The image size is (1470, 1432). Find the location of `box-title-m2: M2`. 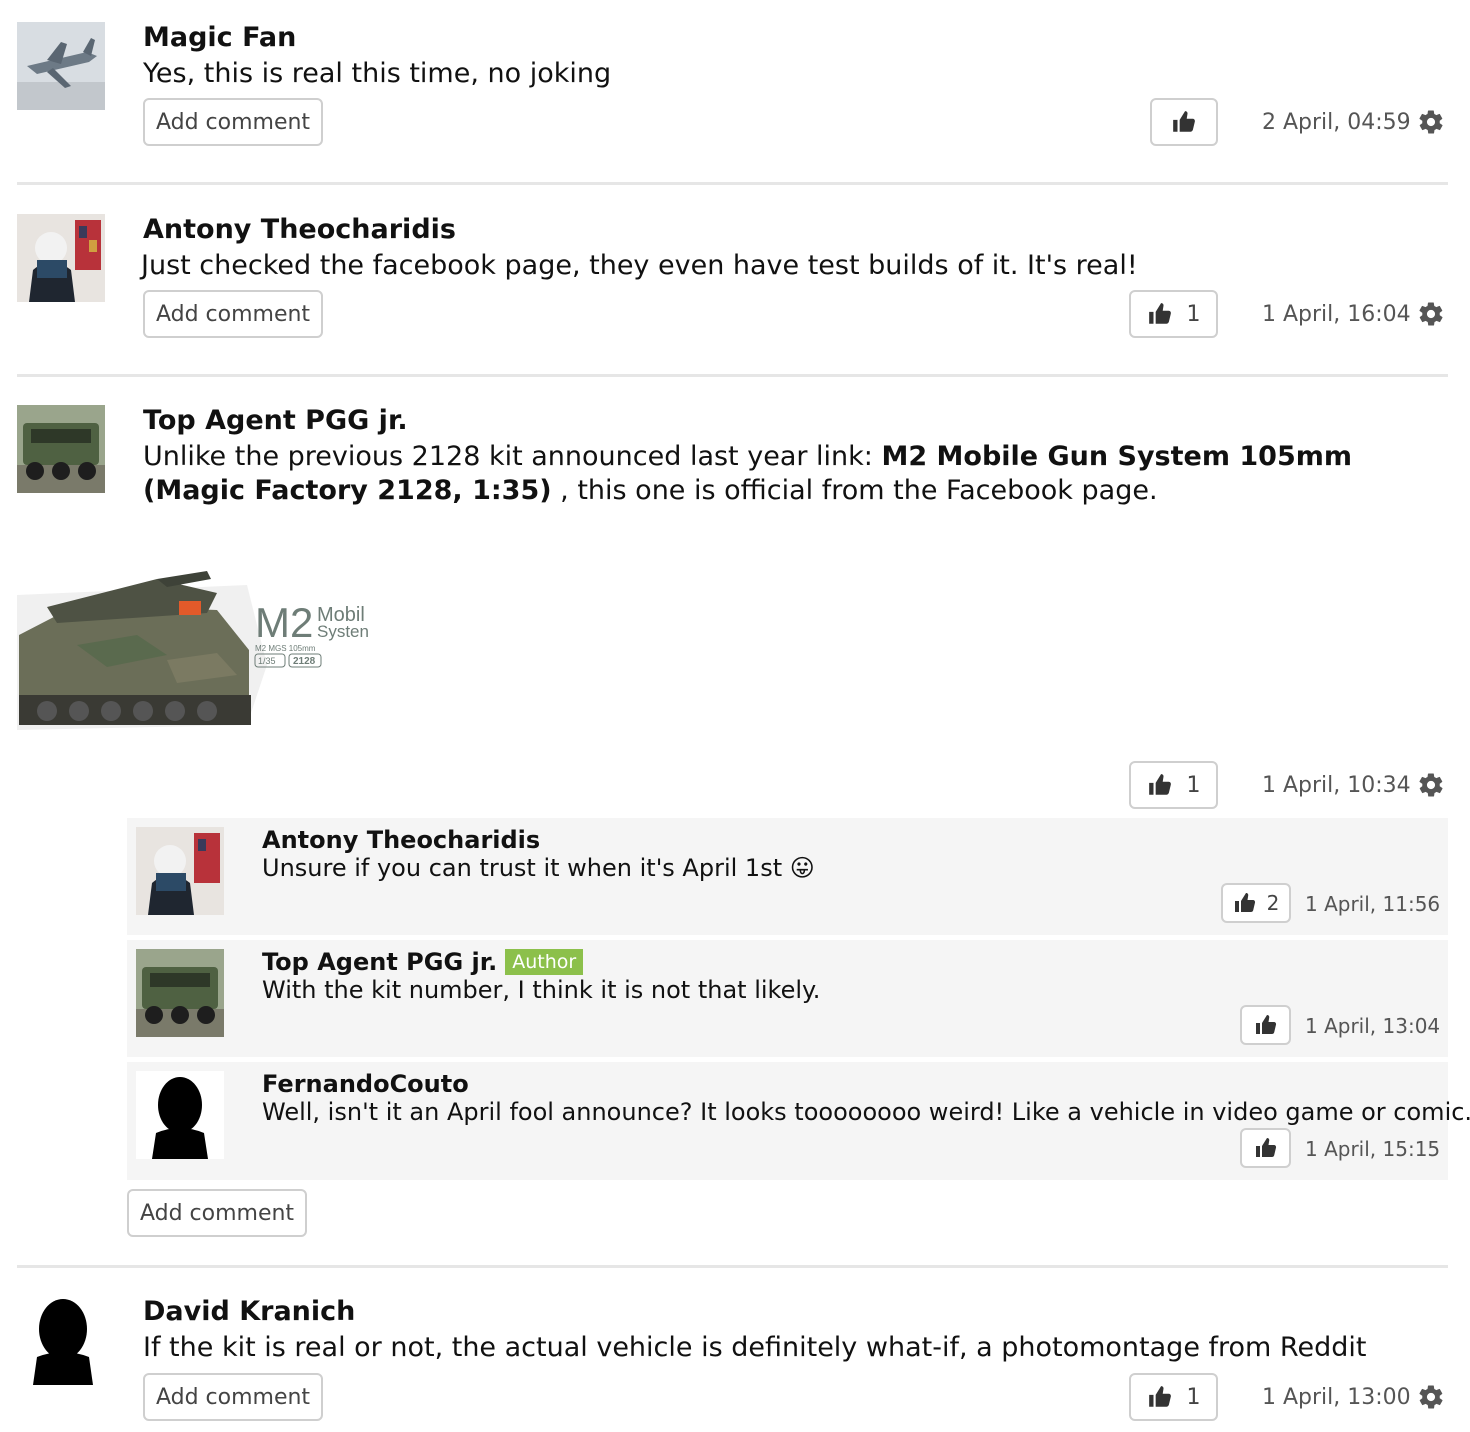

box-title-m2: M2 is located at coordinates (284, 622).